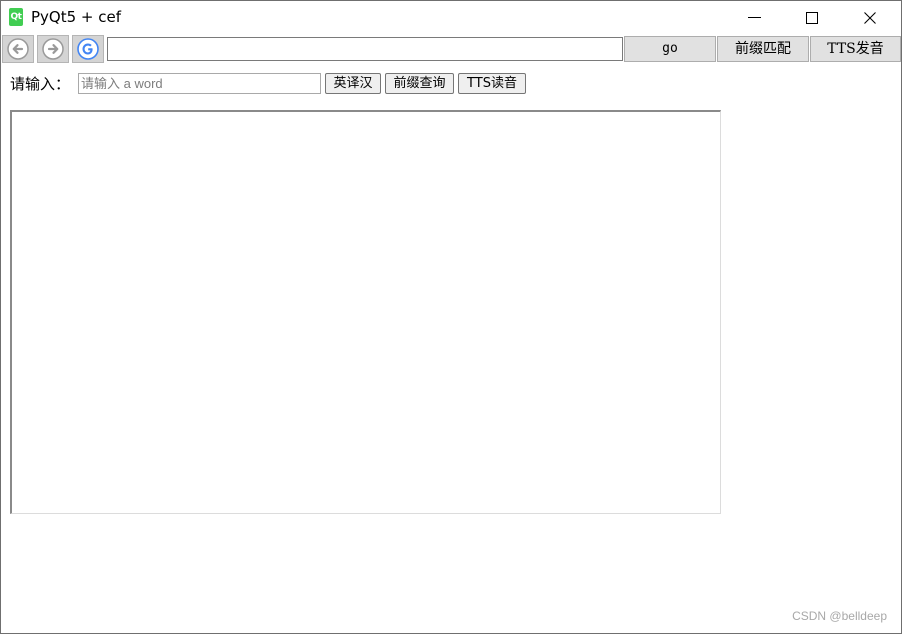 The height and width of the screenshot is (634, 902). I want to click on maximize-icon, so click(812, 17).